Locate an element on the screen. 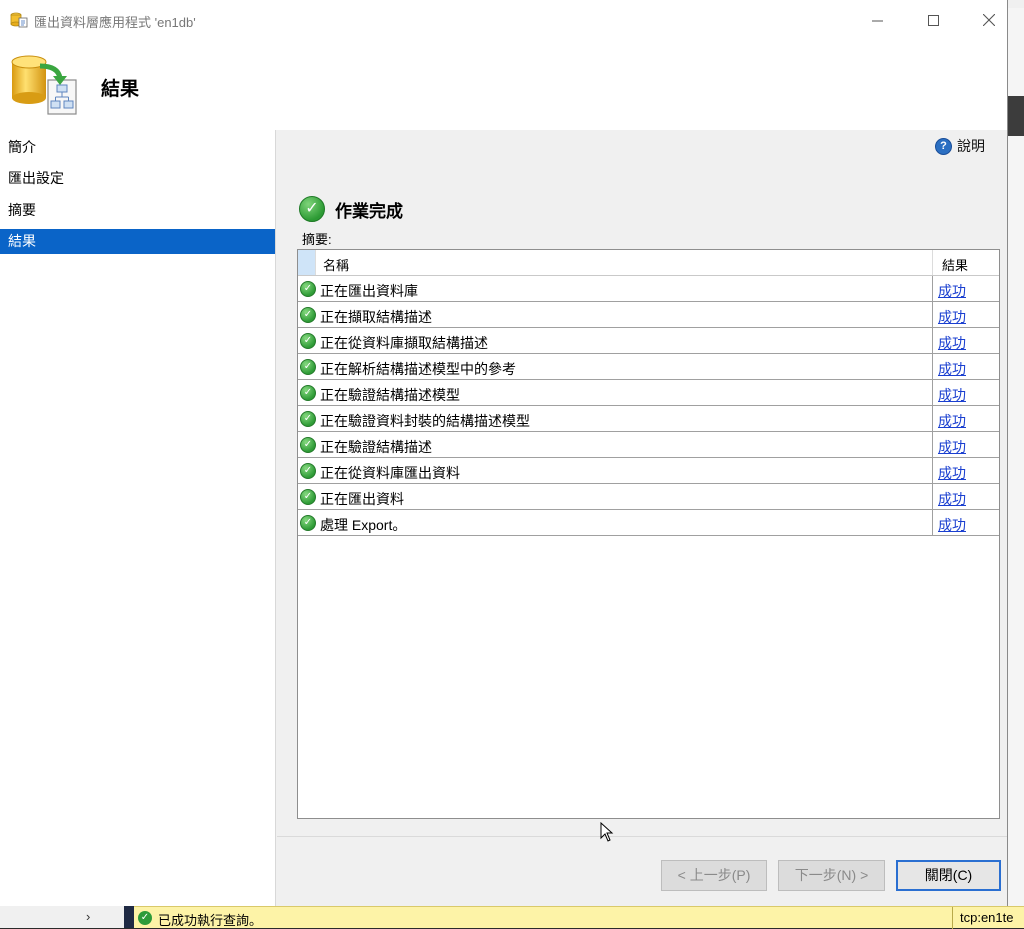 Image resolution: width=1024 pixels, height=929 pixels. table-row: ✓ 正在驗證資料封裝的結構描述模型 成功 is located at coordinates (648, 419).